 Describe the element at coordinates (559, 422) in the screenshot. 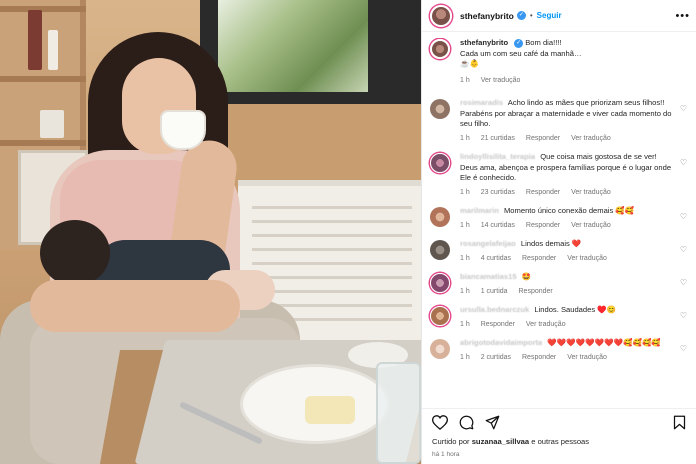

I see `post-actions` at that location.